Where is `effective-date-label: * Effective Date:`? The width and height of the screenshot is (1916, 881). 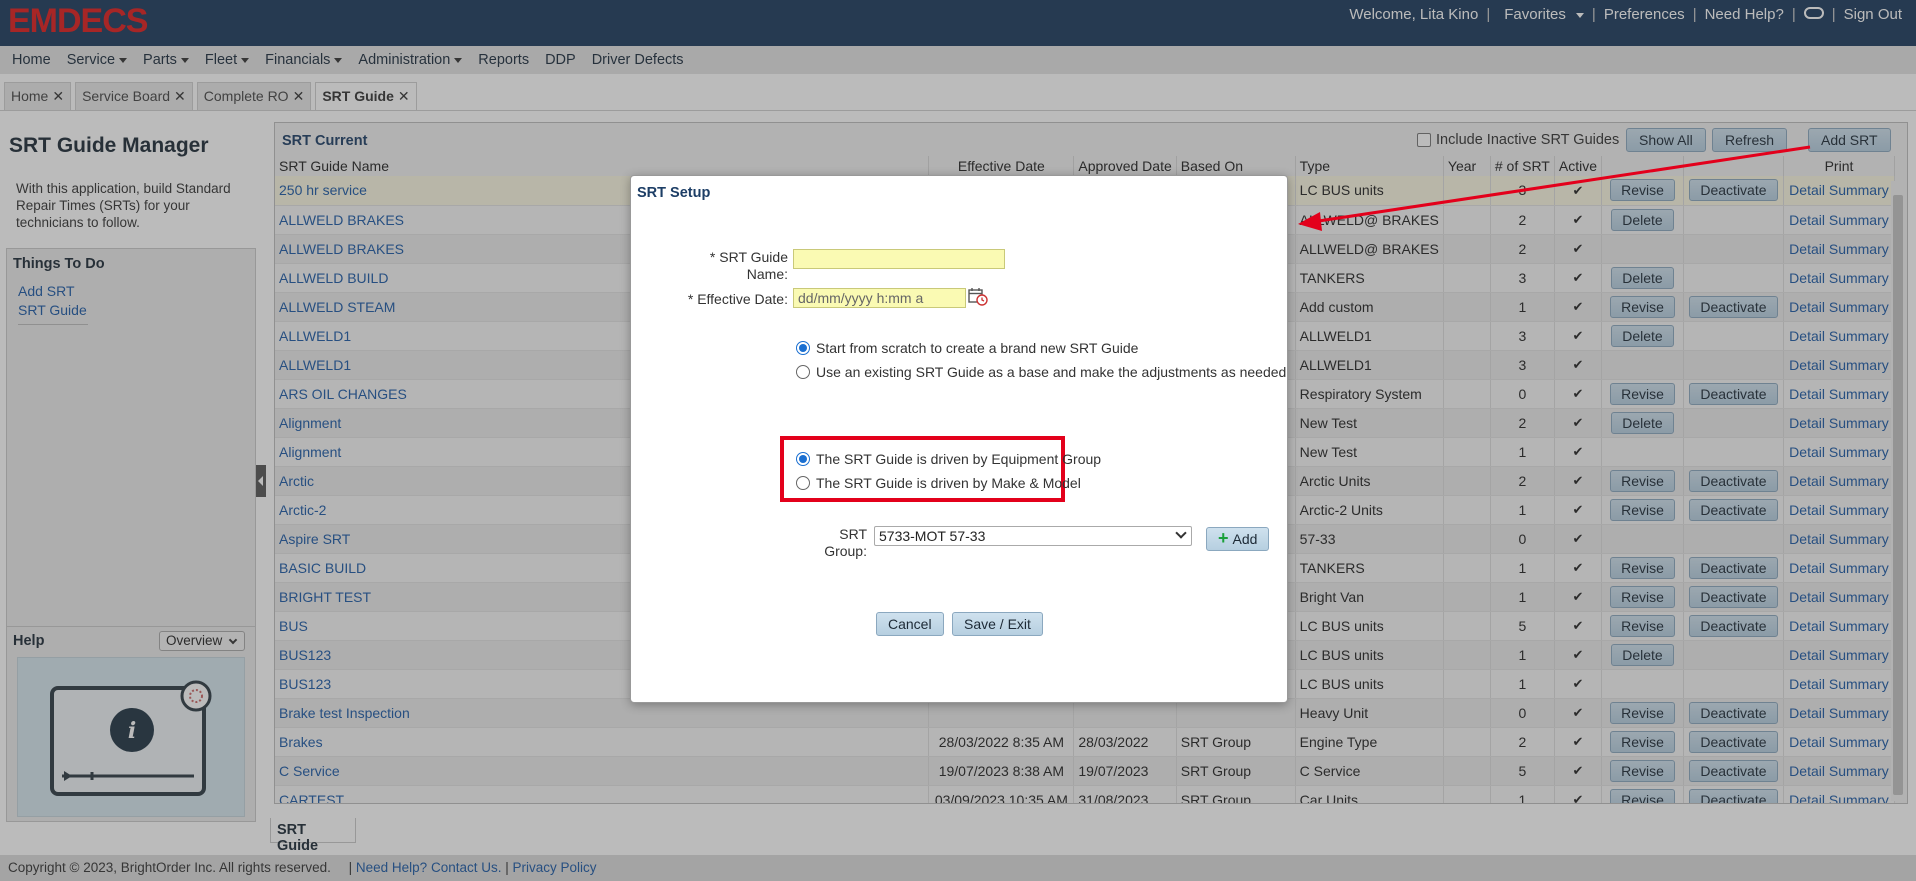 effective-date-label: * Effective Date: is located at coordinates (737, 299).